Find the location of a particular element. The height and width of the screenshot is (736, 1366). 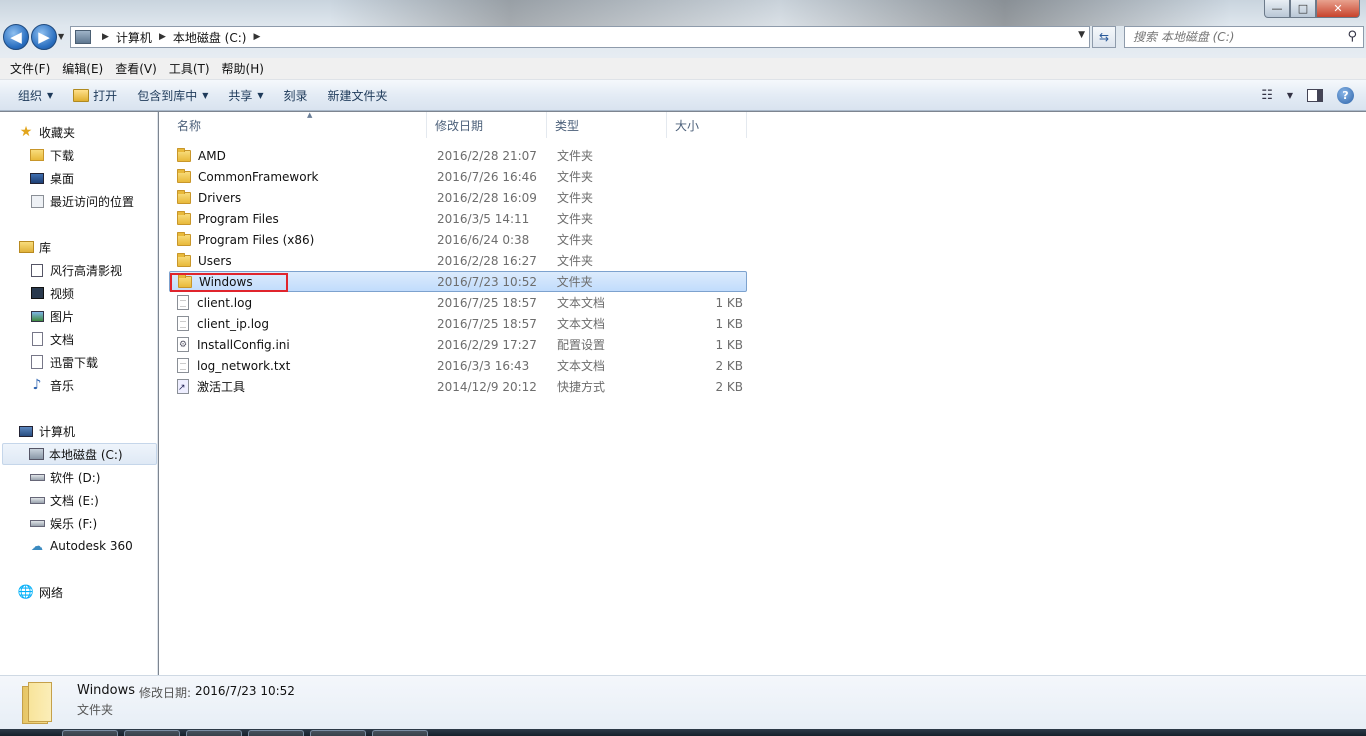

nav-item-downloads: 下载 is located at coordinates (93, 155).